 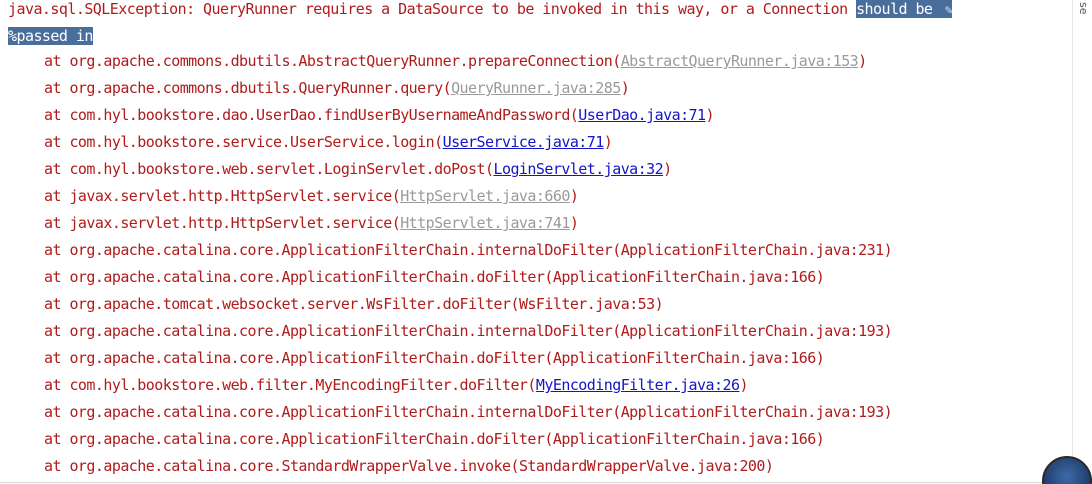 I want to click on source-location: StandardWrapperValve.java:200, so click(x=642, y=466).